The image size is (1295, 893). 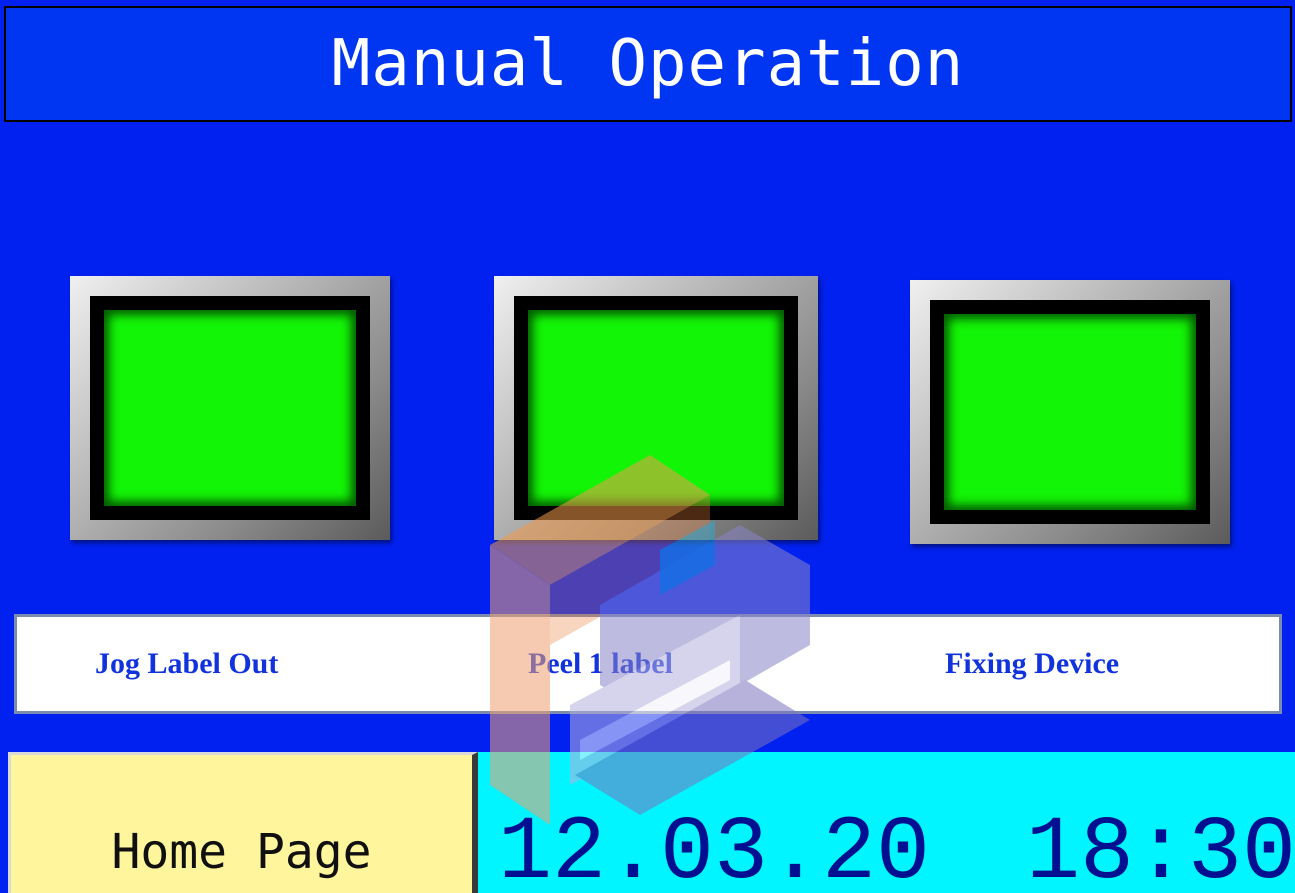 I want to click on peel-1-label-button, so click(x=656, y=408).